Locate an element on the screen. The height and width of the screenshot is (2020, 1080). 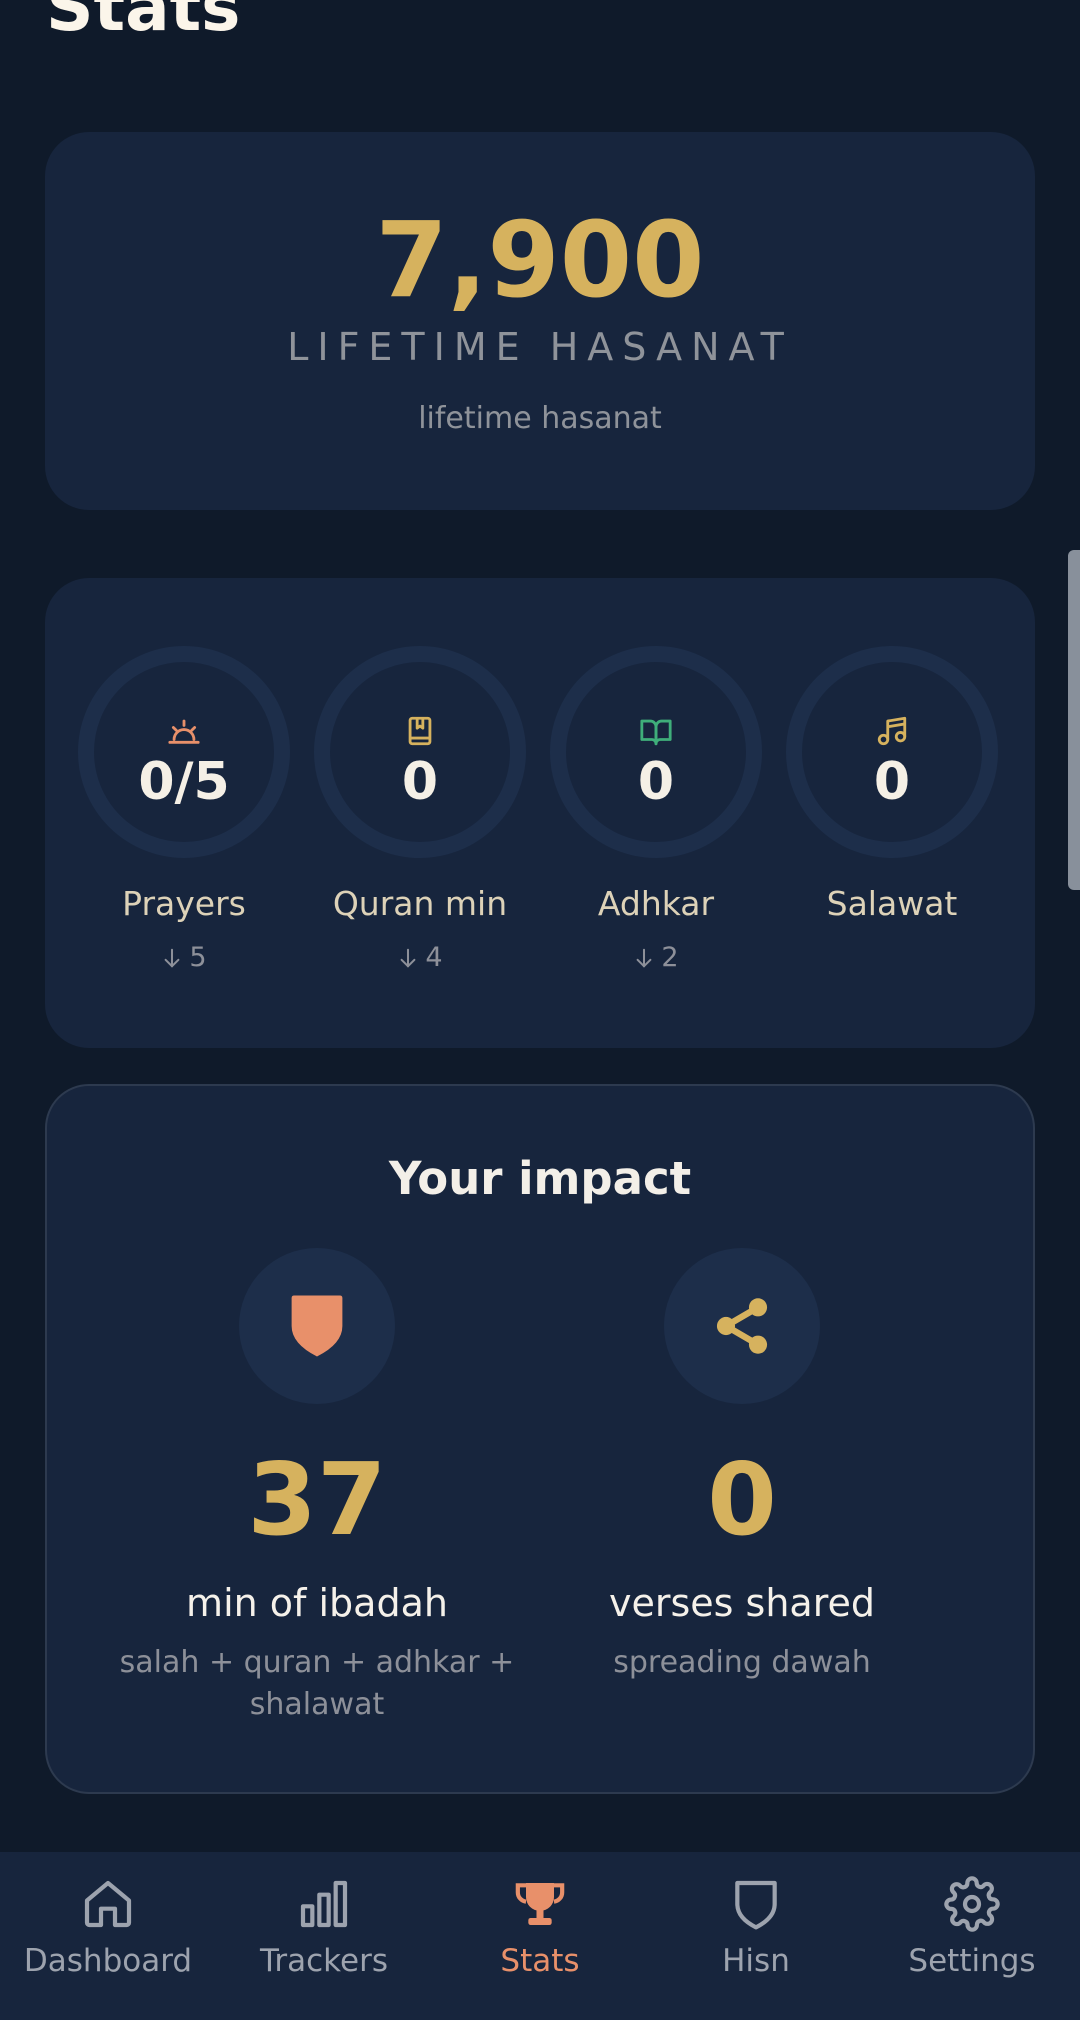
tracker-salawat: 0 Salawat is located at coordinates (892, 784).